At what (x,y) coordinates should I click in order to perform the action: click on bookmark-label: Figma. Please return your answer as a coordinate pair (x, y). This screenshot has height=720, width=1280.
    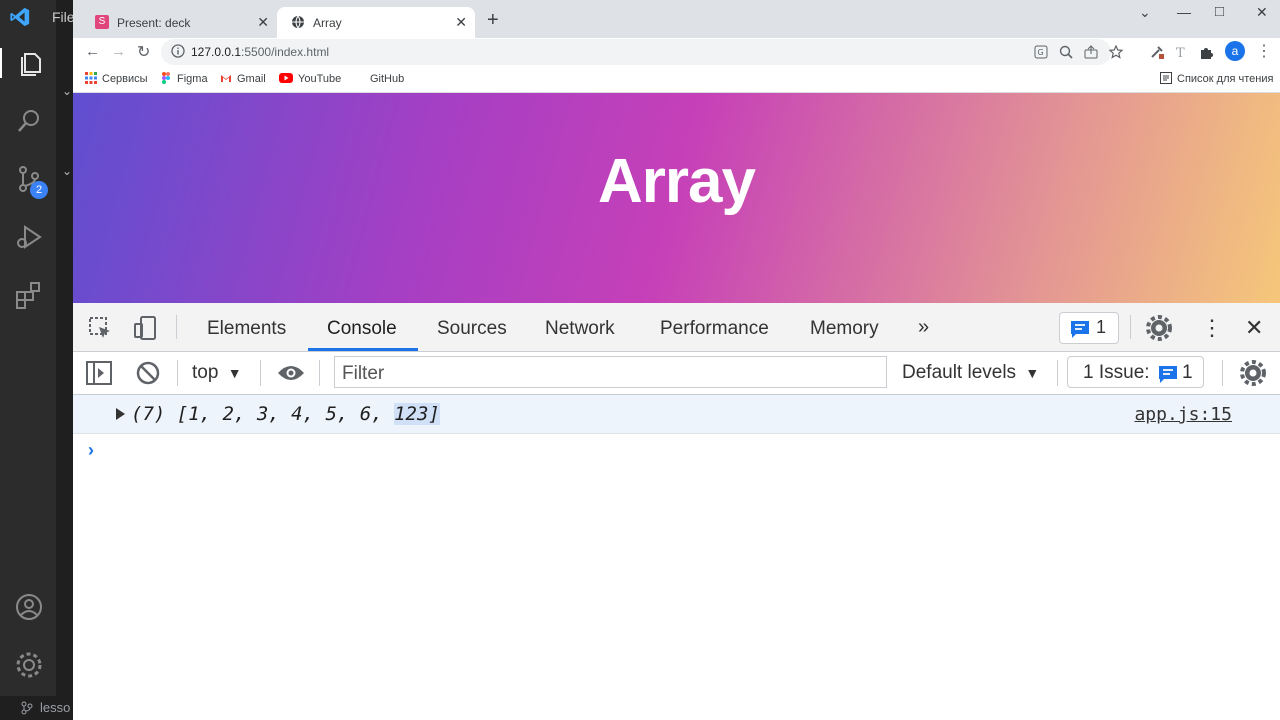
    Looking at the image, I should click on (192, 79).